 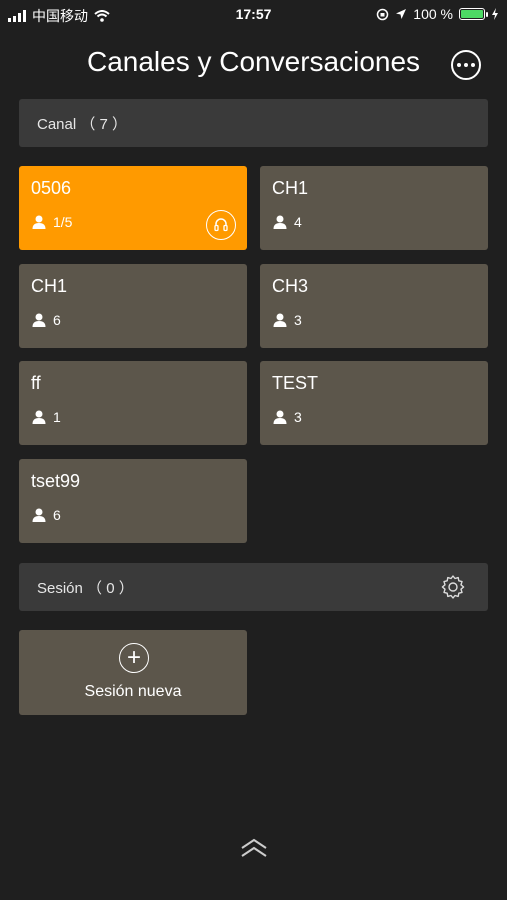 I want to click on headset-icon, so click(x=221, y=225).